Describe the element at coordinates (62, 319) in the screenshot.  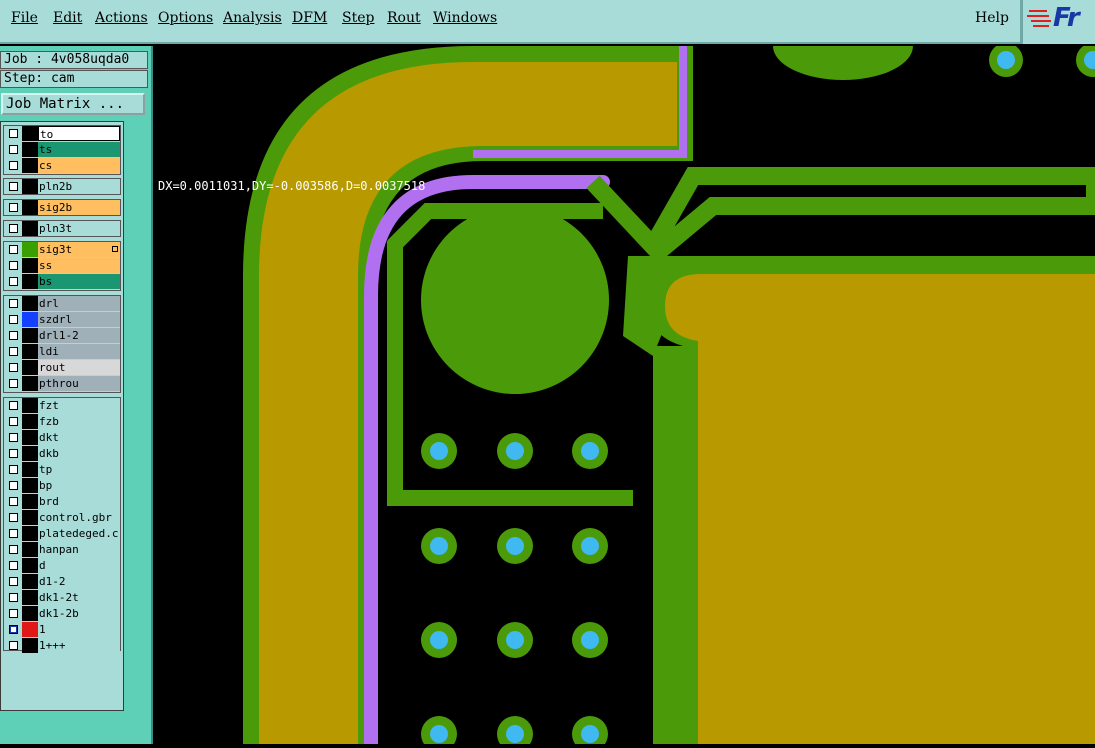
I see `layer-row: szdrl` at that location.